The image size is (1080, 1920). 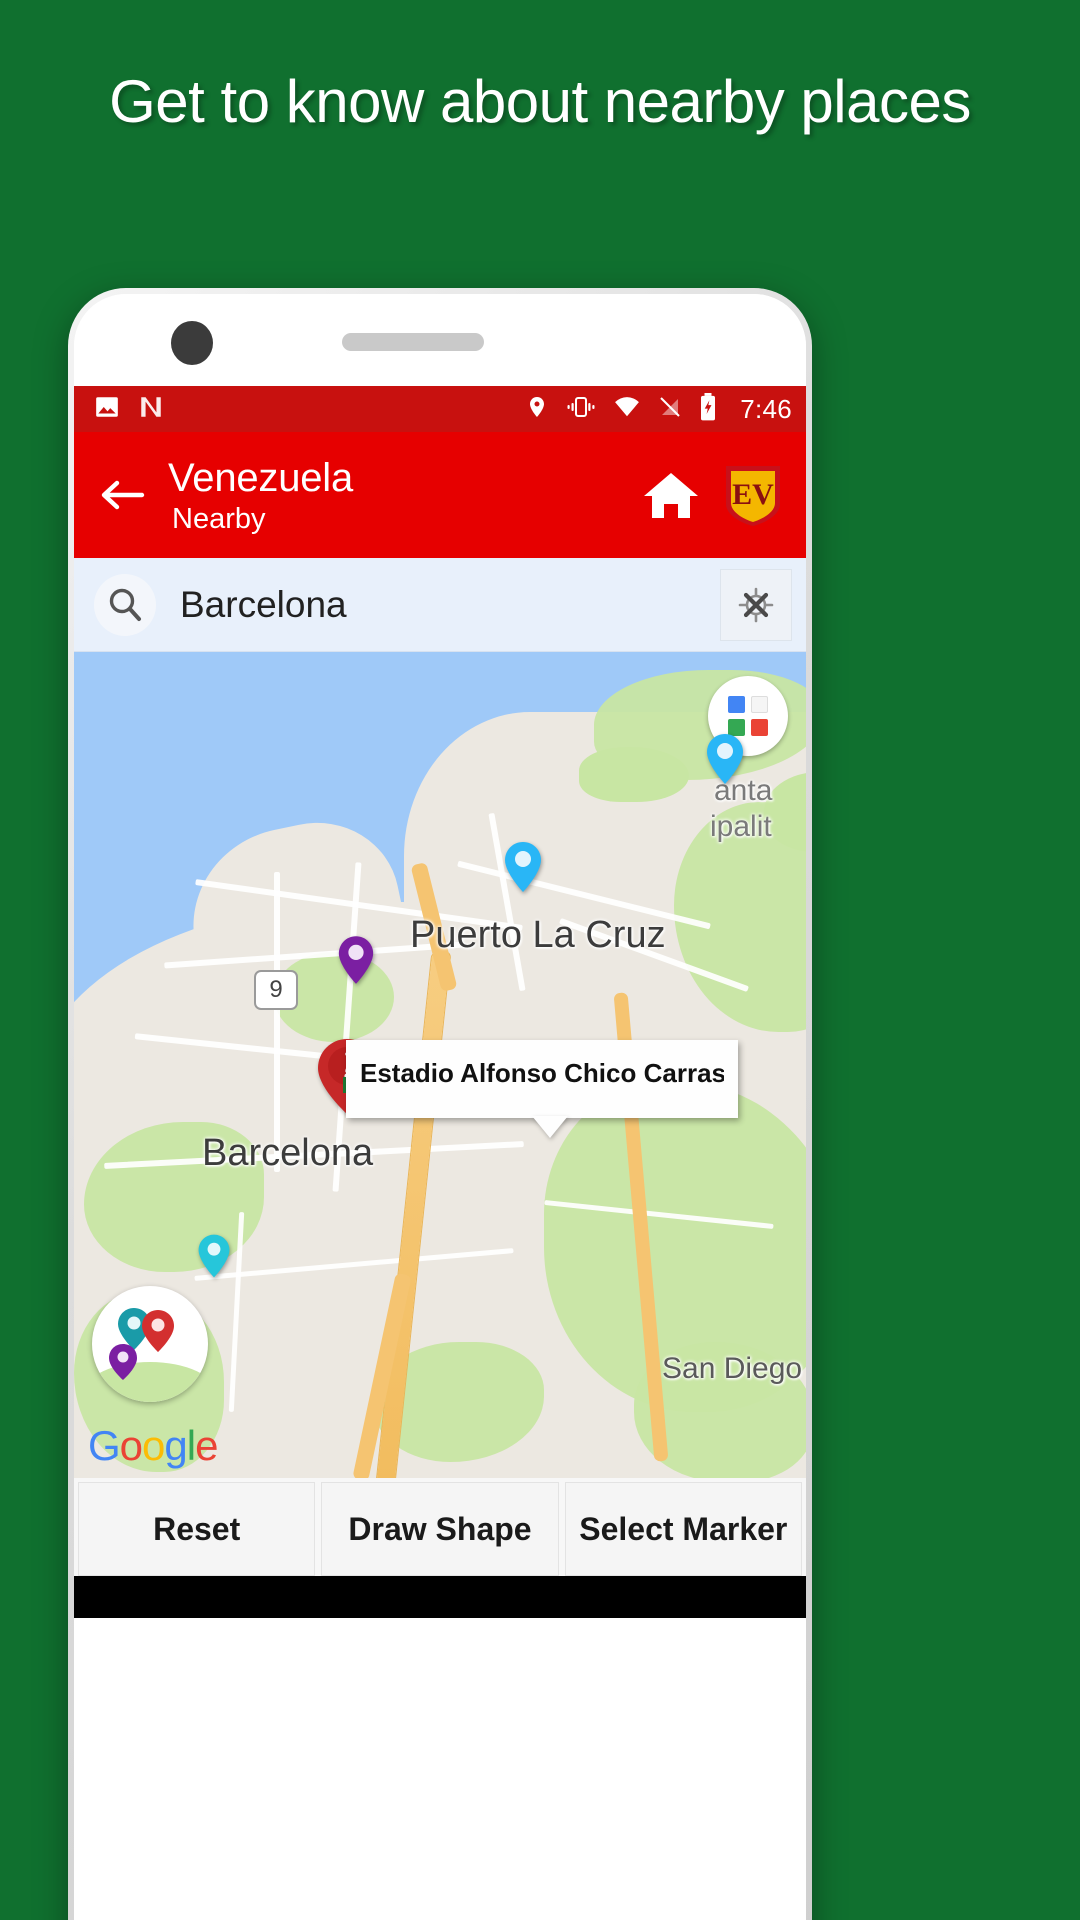 What do you see at coordinates (725, 759) in the screenshot?
I see `map-marker-blue` at bounding box center [725, 759].